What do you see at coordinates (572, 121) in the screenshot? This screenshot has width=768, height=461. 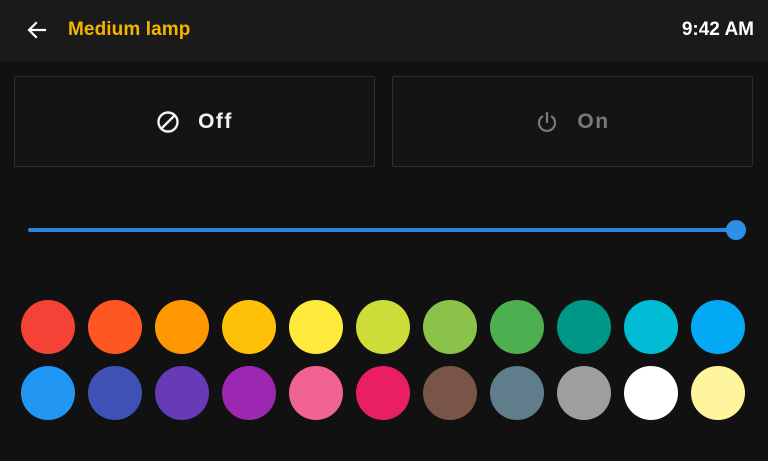 I see `on-button: On` at bounding box center [572, 121].